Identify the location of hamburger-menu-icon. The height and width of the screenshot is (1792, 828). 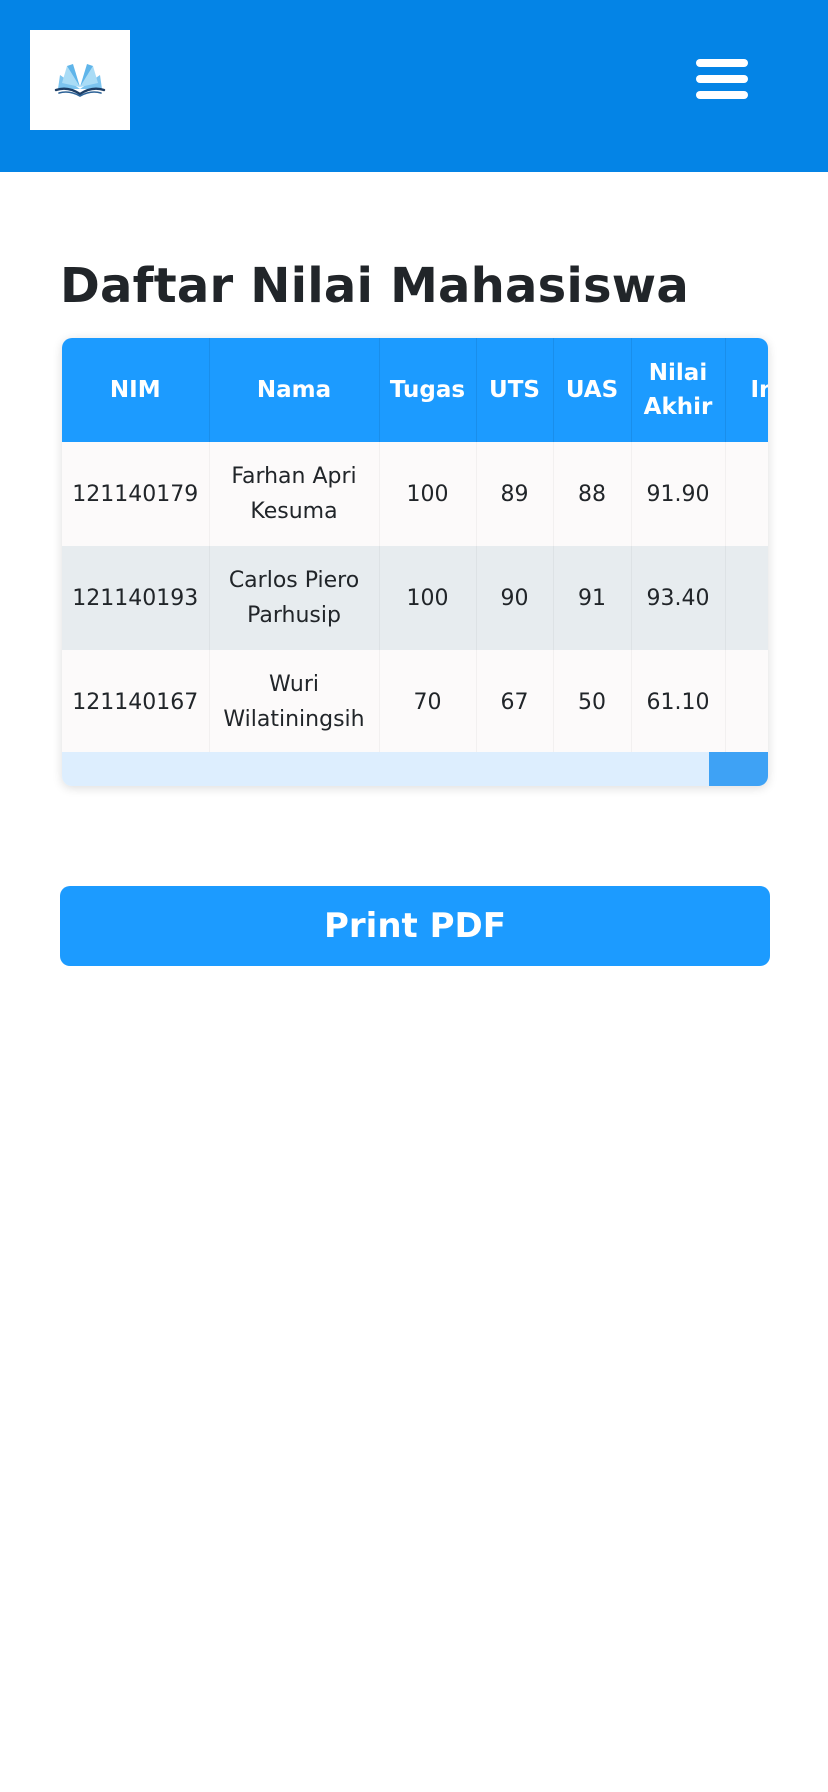
(720, 79).